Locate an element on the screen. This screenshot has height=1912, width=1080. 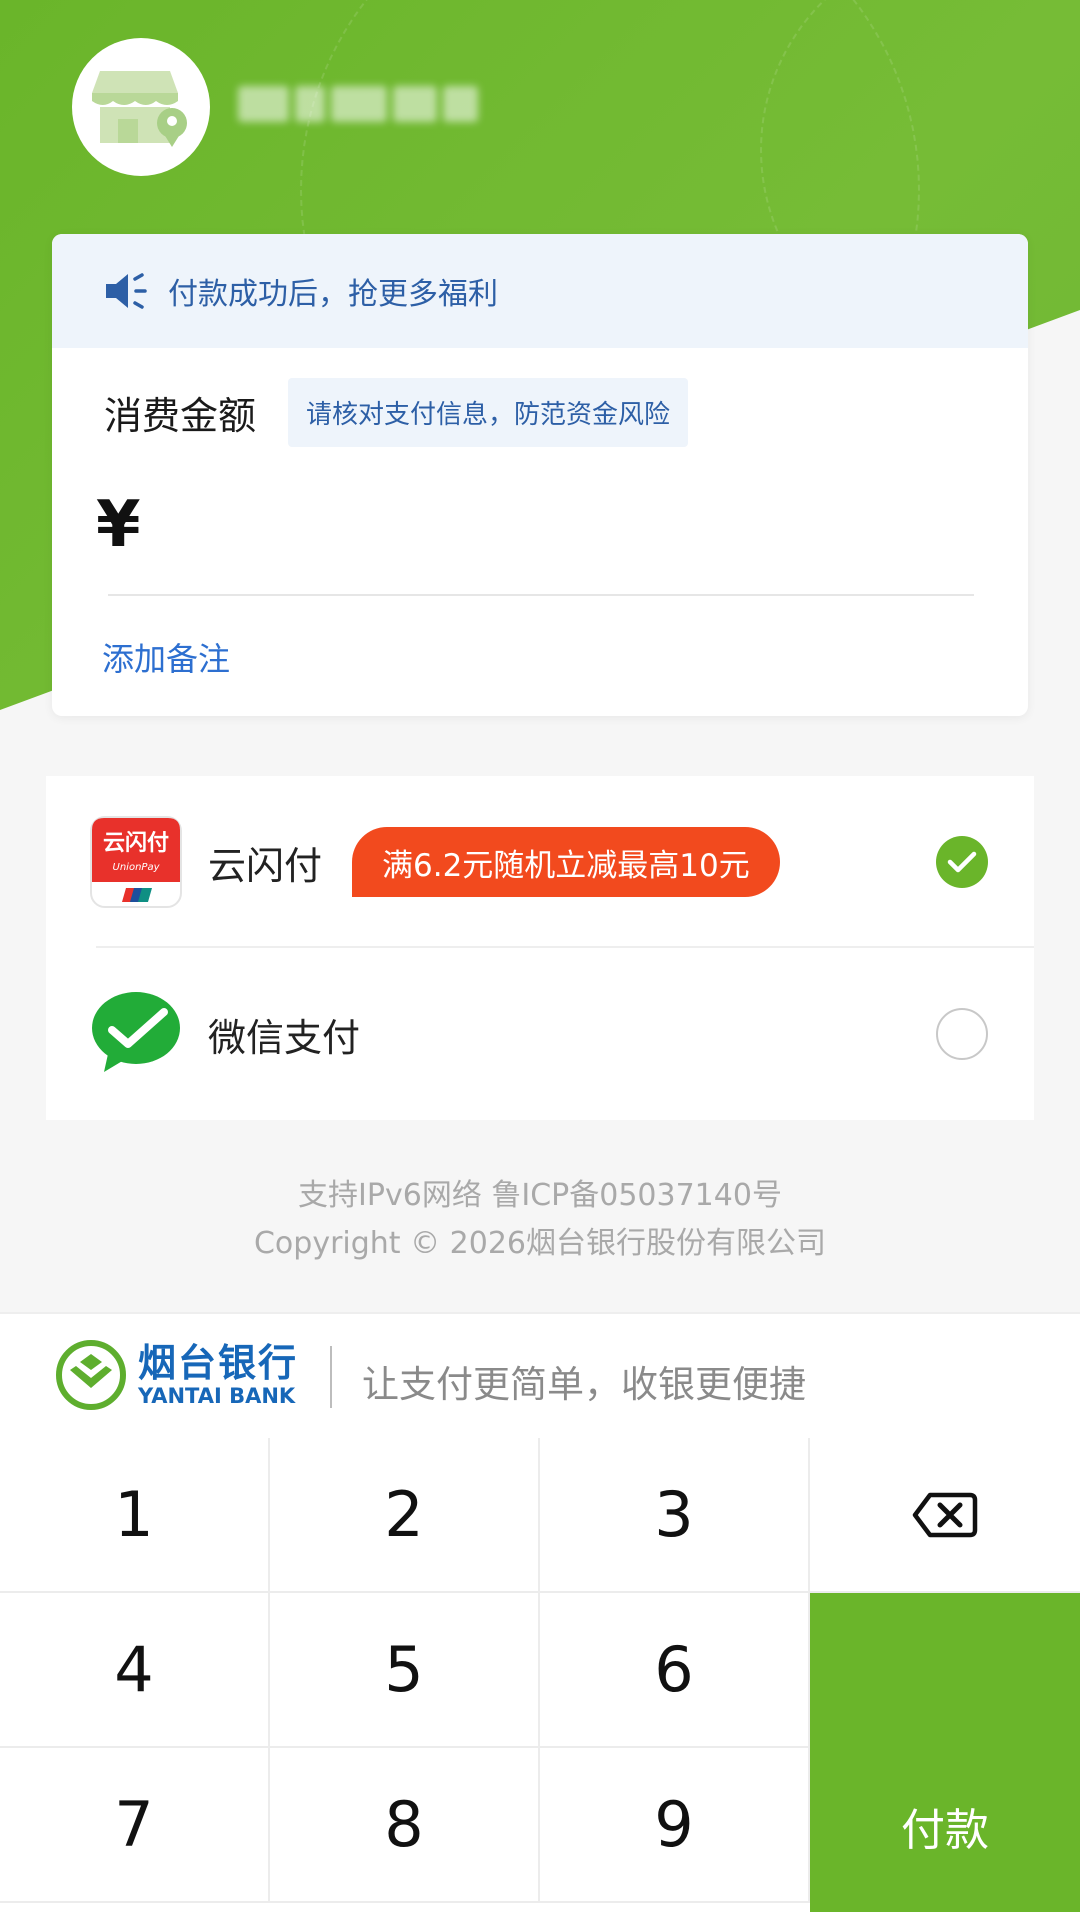
yantai-bank-logo-icon is located at coordinates (91, 1375).